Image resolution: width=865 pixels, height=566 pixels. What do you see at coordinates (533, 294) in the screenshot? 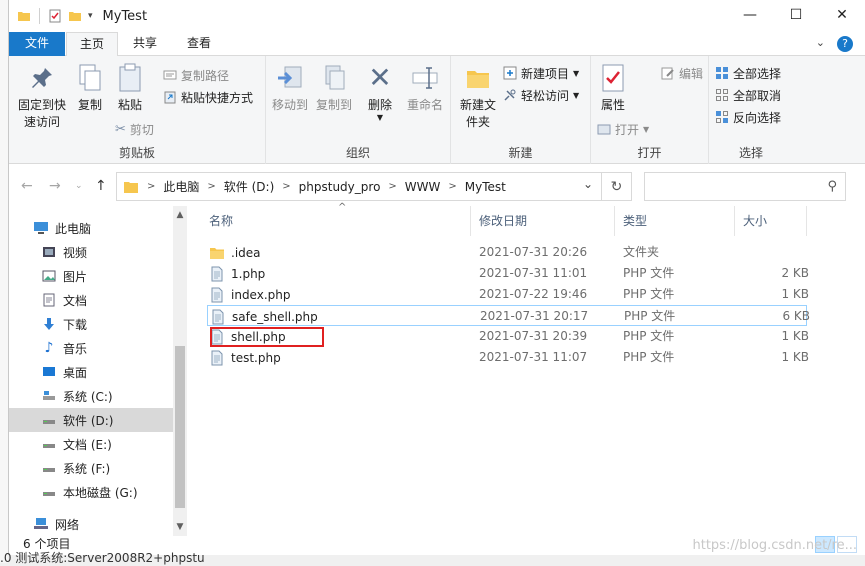
I see `file-date: 2021-07-22 19:46` at bounding box center [533, 294].